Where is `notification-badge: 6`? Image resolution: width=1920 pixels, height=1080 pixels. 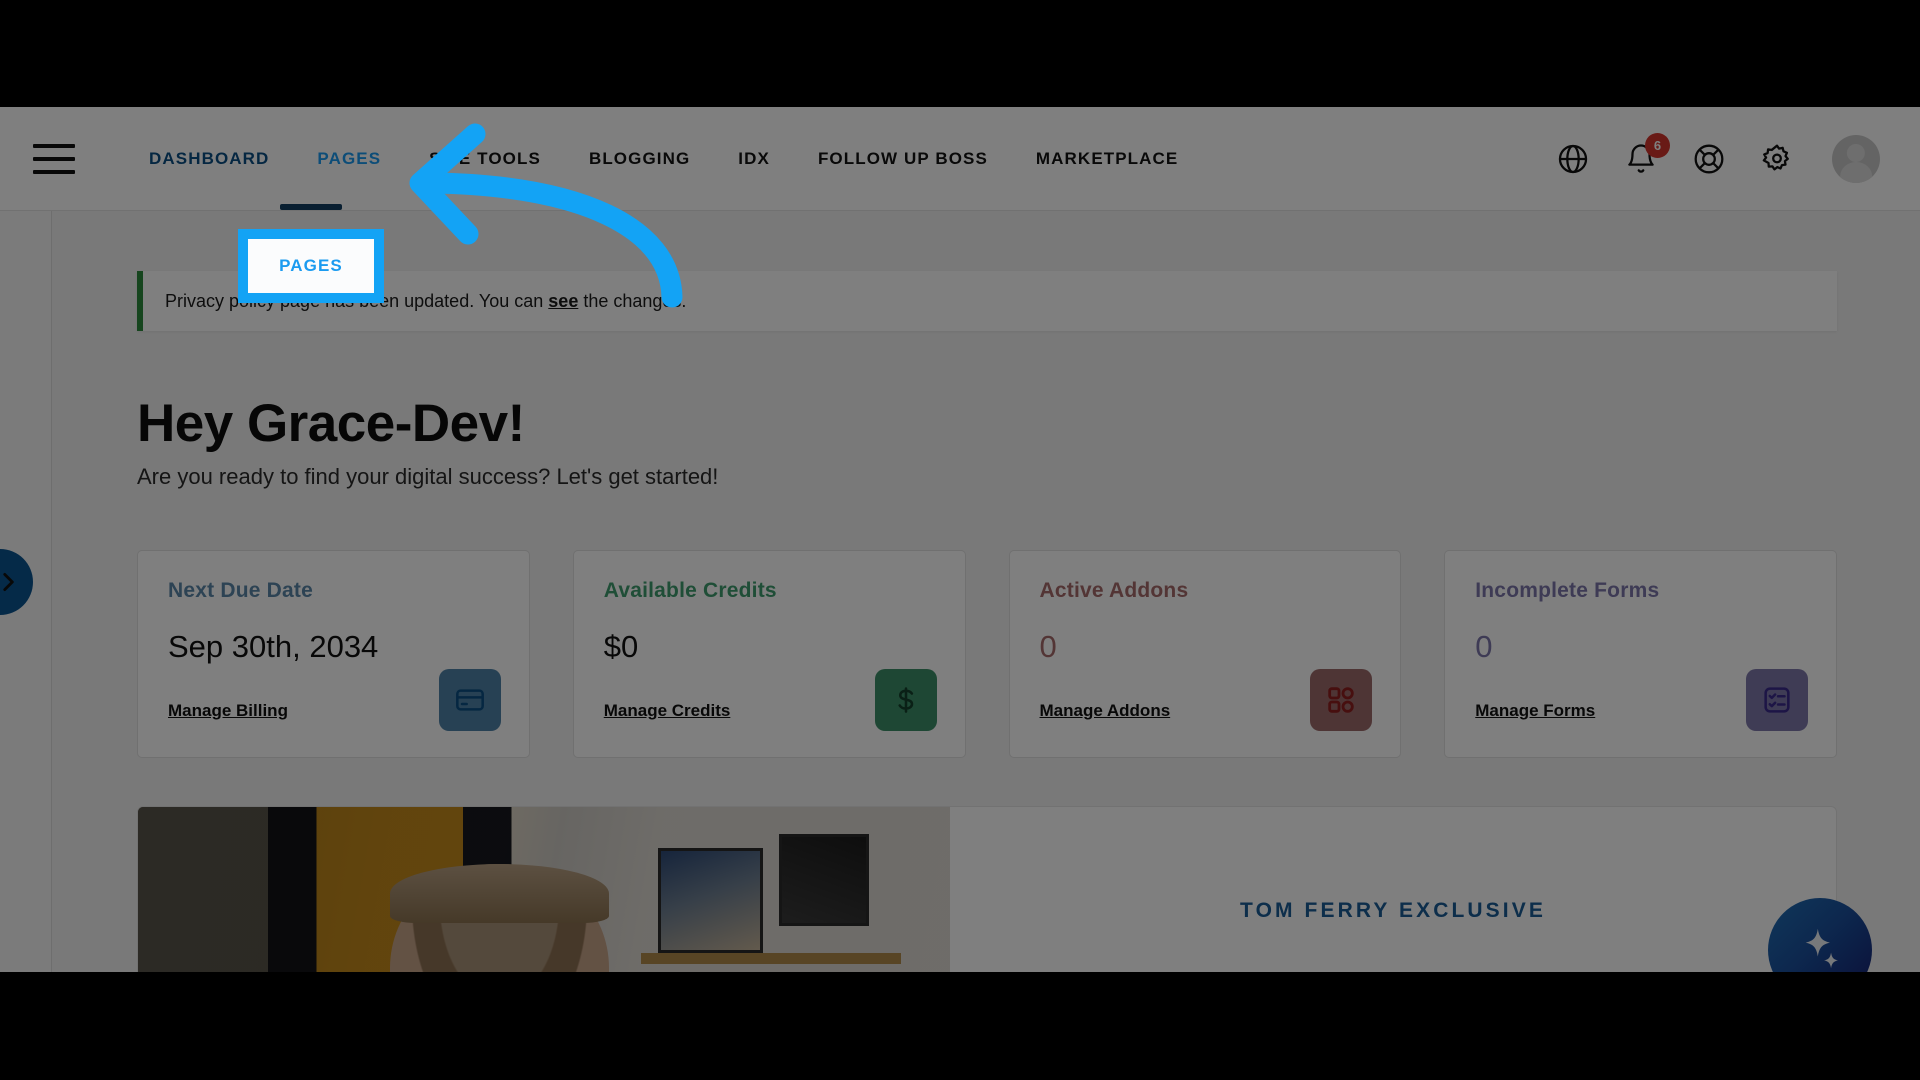
notification-badge: 6 is located at coordinates (1657, 145).